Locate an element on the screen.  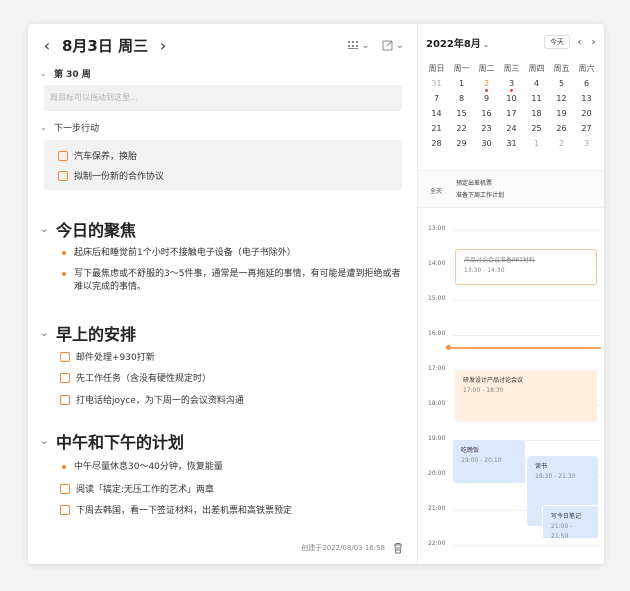
next-month-button: › is located at coordinates (593, 42).